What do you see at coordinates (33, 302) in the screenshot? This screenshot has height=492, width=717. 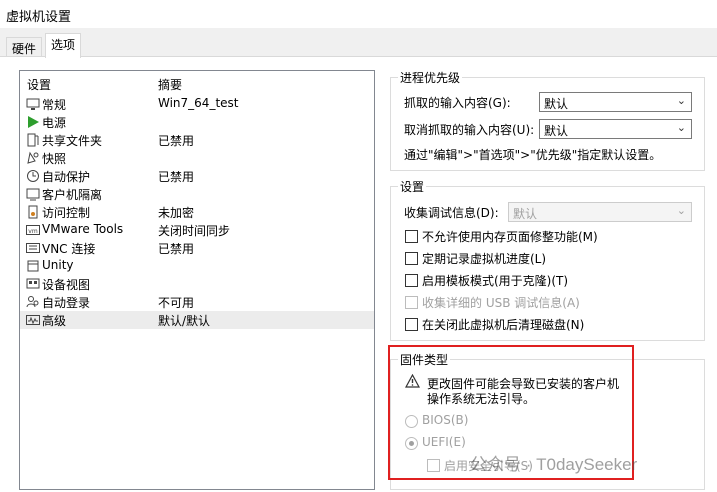 I see `users-icon` at bounding box center [33, 302].